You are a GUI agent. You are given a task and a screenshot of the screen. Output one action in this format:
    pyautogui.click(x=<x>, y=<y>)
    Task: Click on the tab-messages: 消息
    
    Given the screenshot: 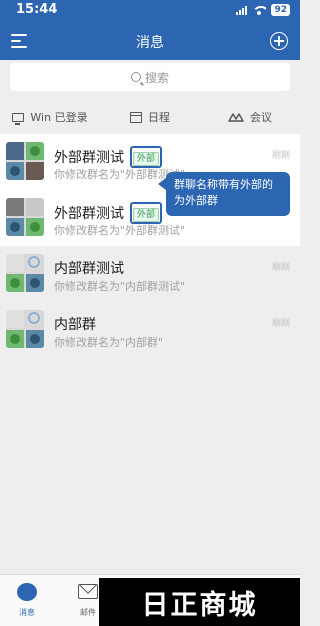 What is the action you would take?
    pyautogui.click(x=27, y=599)
    